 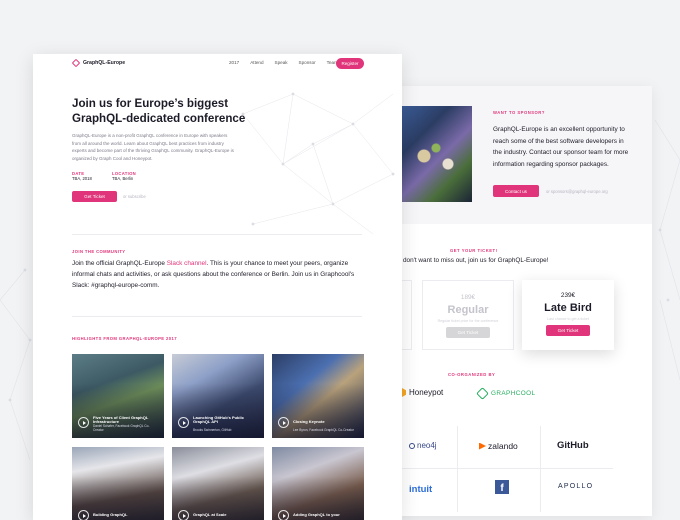 I want to click on intuit-logo: intuit, so click(x=420, y=489).